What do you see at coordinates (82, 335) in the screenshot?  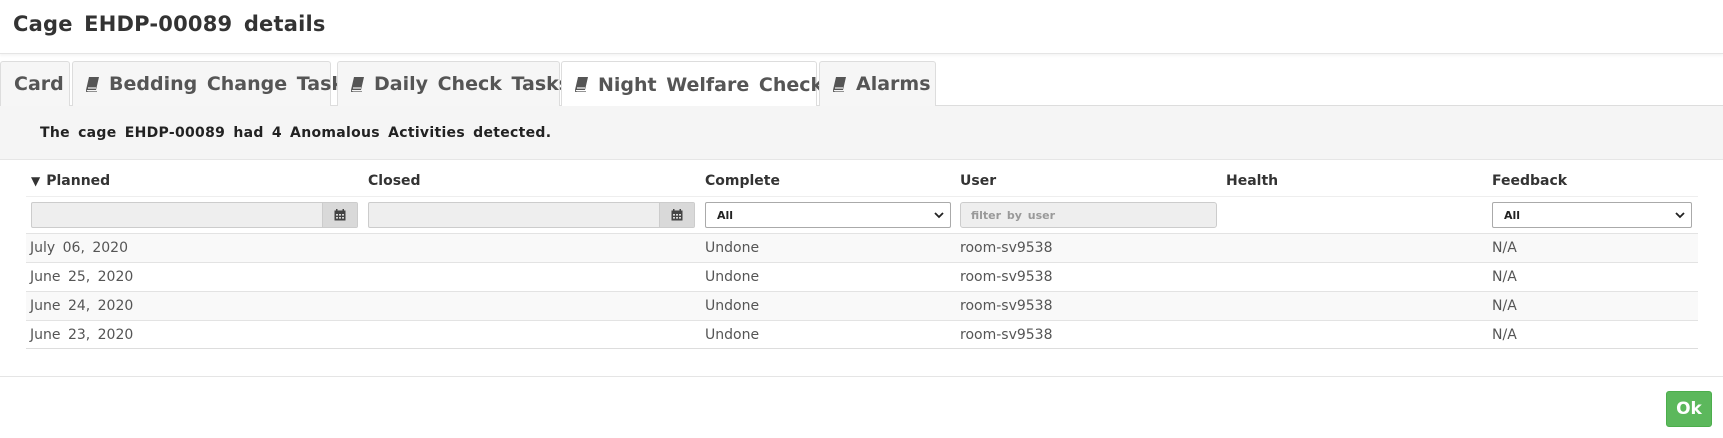 I see `cell-planned: June 23, 2020` at bounding box center [82, 335].